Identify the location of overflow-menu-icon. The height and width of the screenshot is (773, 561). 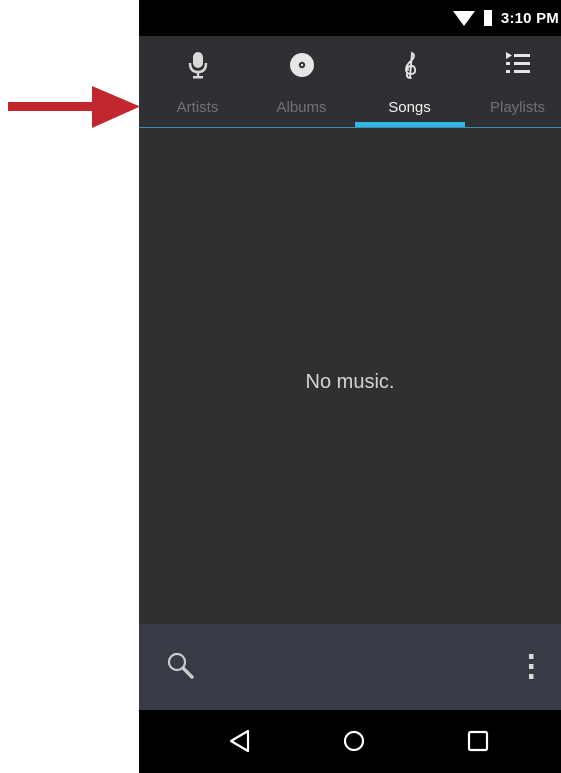
(531, 668).